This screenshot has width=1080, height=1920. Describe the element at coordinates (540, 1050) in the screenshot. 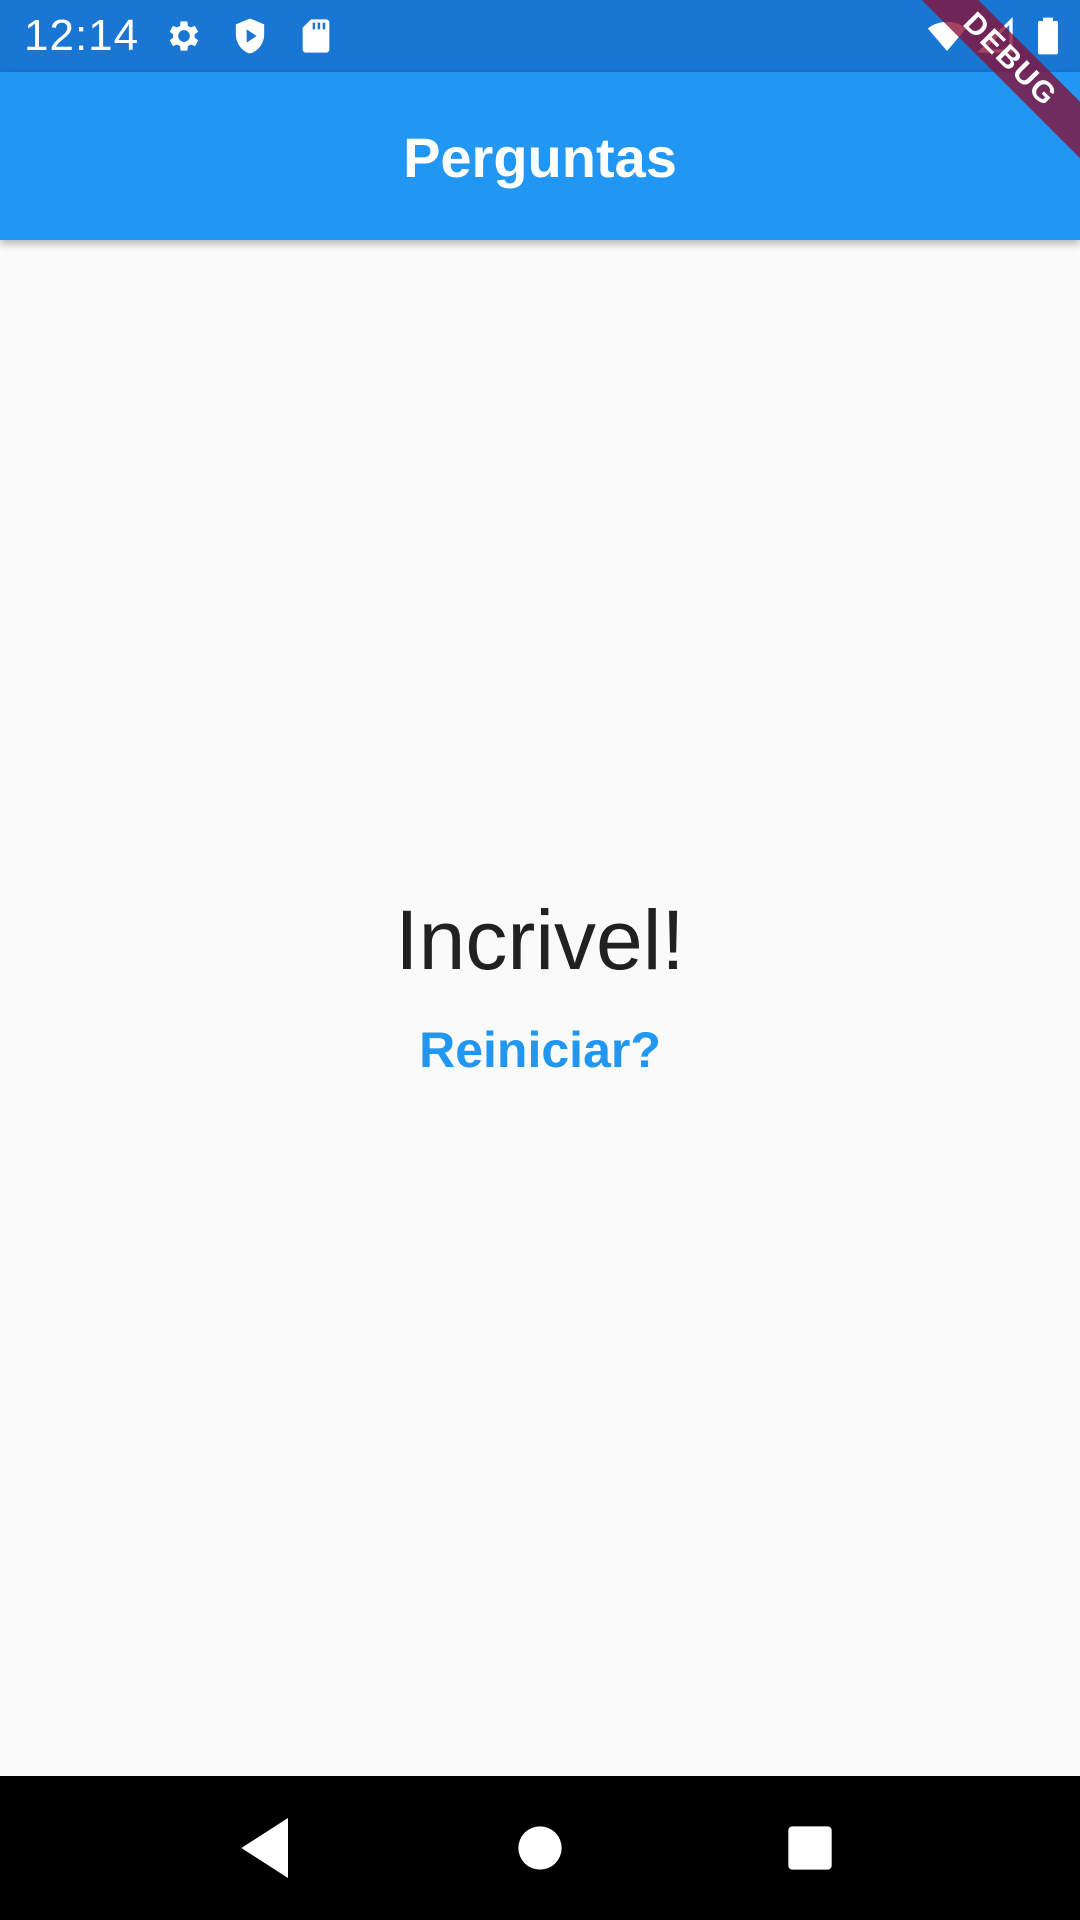

I see `restart-button: Reiniciar?` at that location.